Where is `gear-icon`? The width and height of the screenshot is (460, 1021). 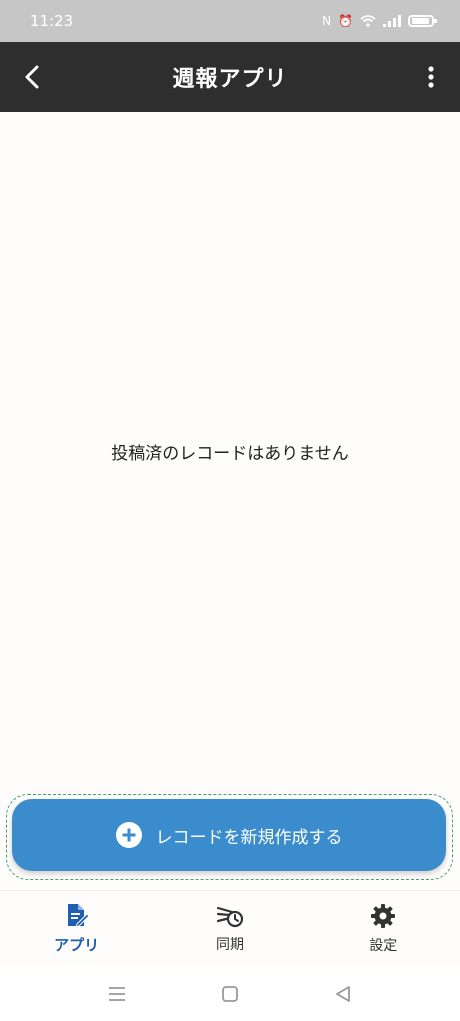
gear-icon is located at coordinates (383, 915).